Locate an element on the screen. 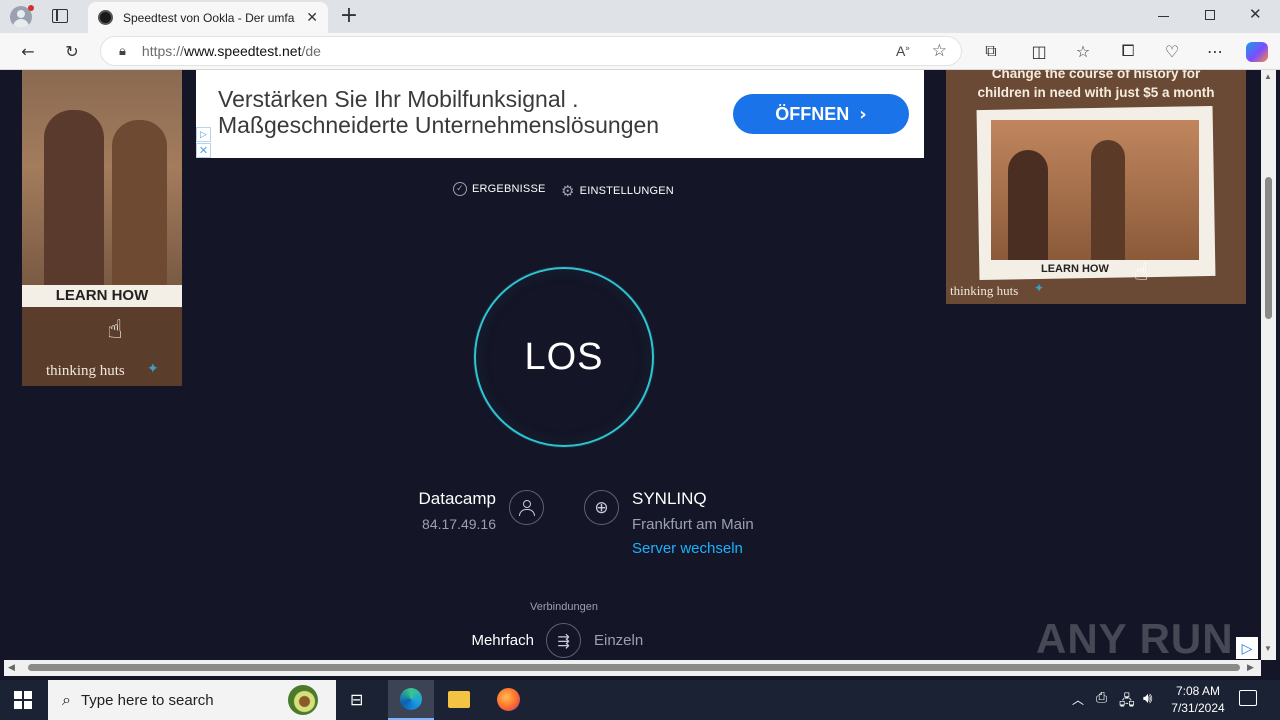  connections-toggle: ⇶ is located at coordinates (563, 640).